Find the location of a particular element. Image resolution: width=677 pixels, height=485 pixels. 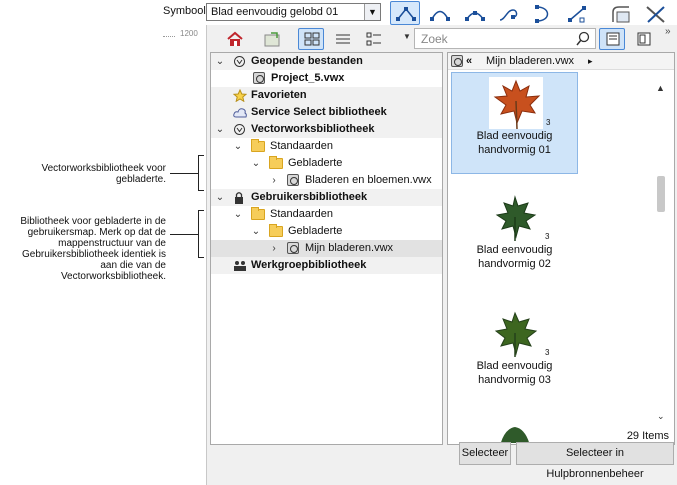

list-view-icon is located at coordinates (343, 39).